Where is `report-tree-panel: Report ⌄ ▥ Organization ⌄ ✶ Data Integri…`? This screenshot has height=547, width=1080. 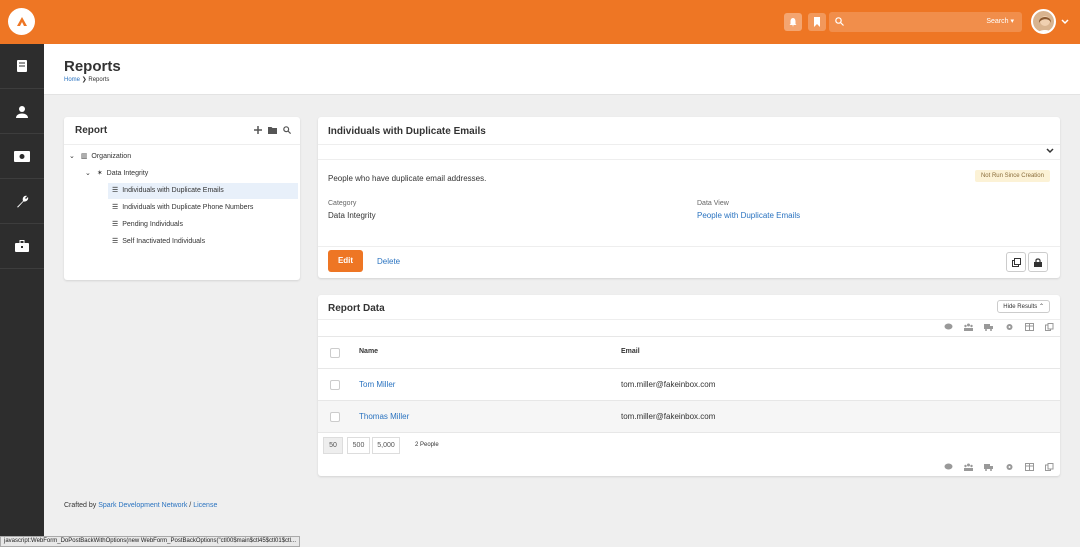 report-tree-panel: Report ⌄ ▥ Organization ⌄ ✶ Data Integri… is located at coordinates (182, 198).